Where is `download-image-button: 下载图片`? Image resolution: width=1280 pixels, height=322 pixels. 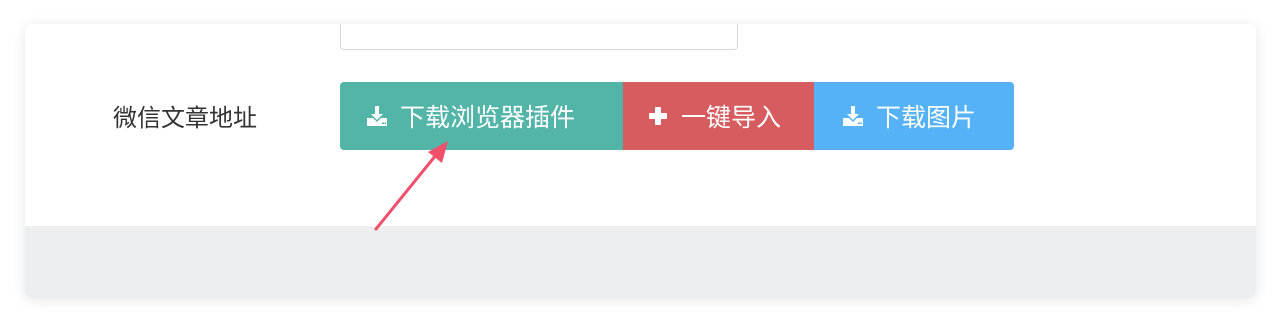
download-image-button: 下载图片 is located at coordinates (914, 116).